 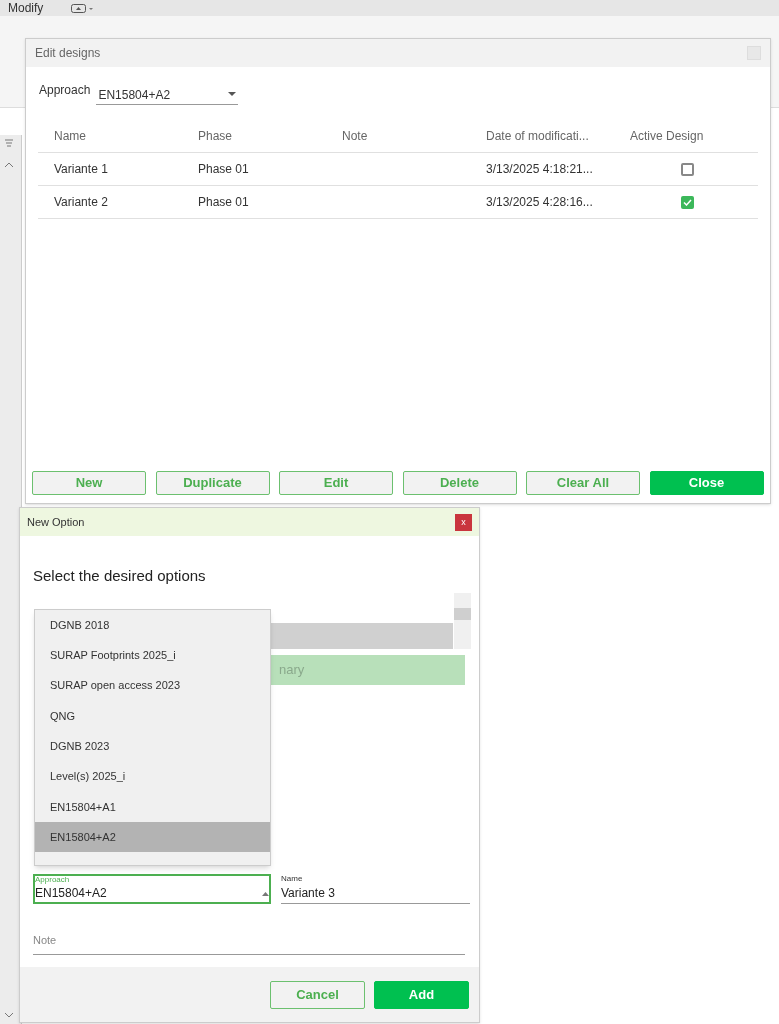 What do you see at coordinates (9, 143) in the screenshot?
I see `filter-icon` at bounding box center [9, 143].